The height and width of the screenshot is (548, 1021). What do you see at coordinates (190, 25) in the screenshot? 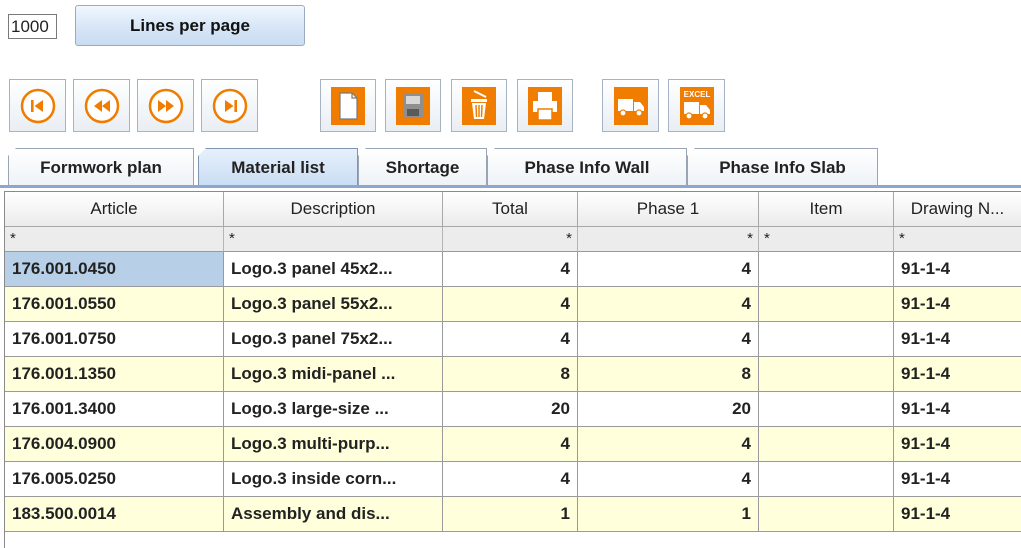
I see `lines-per-page-button: Lines per page` at bounding box center [190, 25].